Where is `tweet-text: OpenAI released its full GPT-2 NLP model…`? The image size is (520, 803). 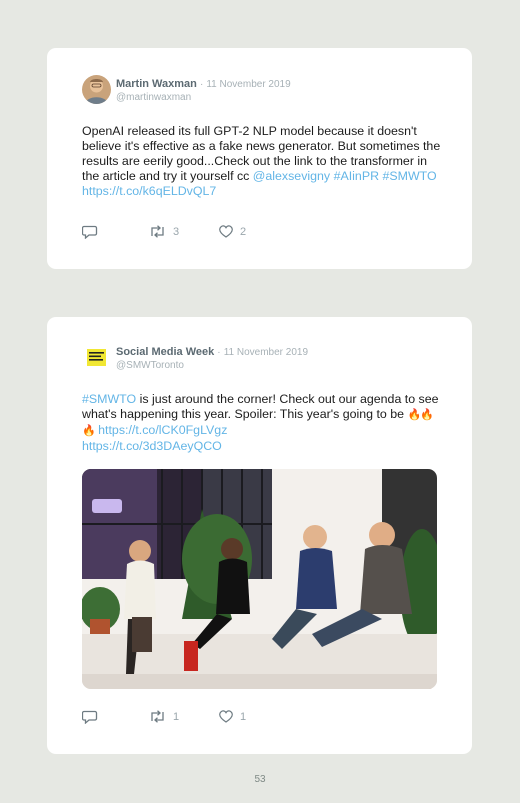
tweet-text: OpenAI released its full GPT-2 NLP model… is located at coordinates (262, 161).